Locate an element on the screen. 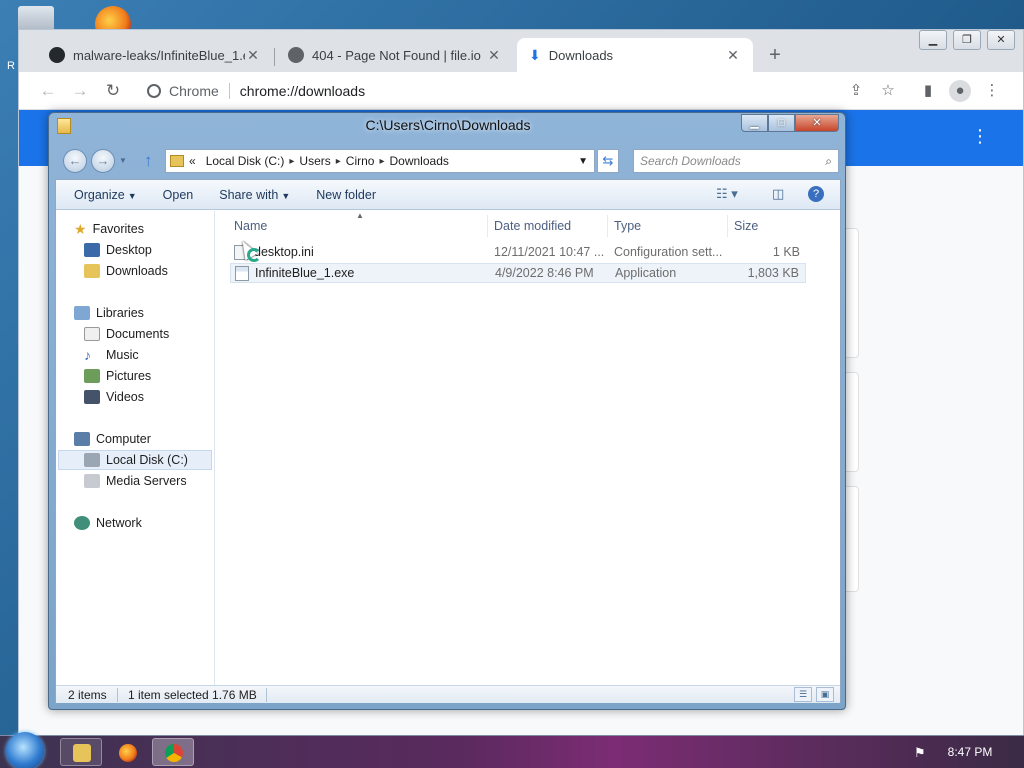  nav-network: Network is located at coordinates (108, 523).